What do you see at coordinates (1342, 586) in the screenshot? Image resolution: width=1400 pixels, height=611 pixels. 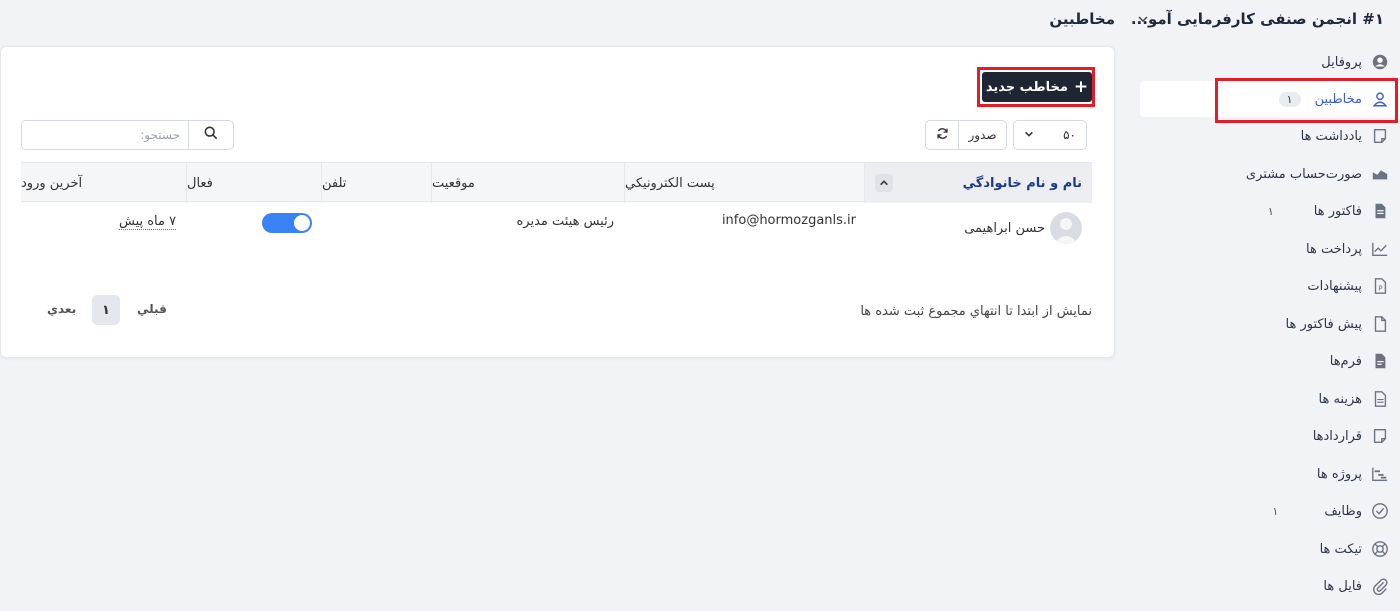 I see `sidebar-item-label: فایل ها` at bounding box center [1342, 586].